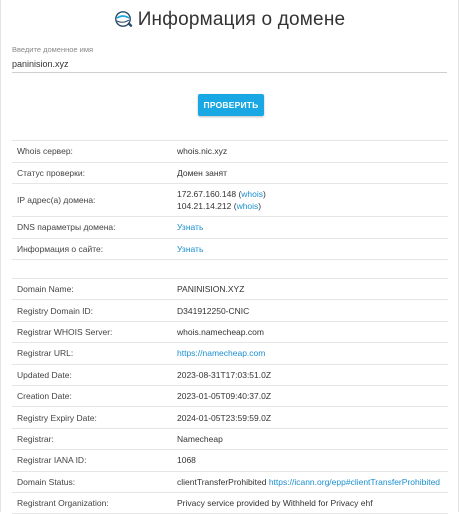  Describe the element at coordinates (92, 249) in the screenshot. I see `site-info-label: Информация о сайте:` at that location.